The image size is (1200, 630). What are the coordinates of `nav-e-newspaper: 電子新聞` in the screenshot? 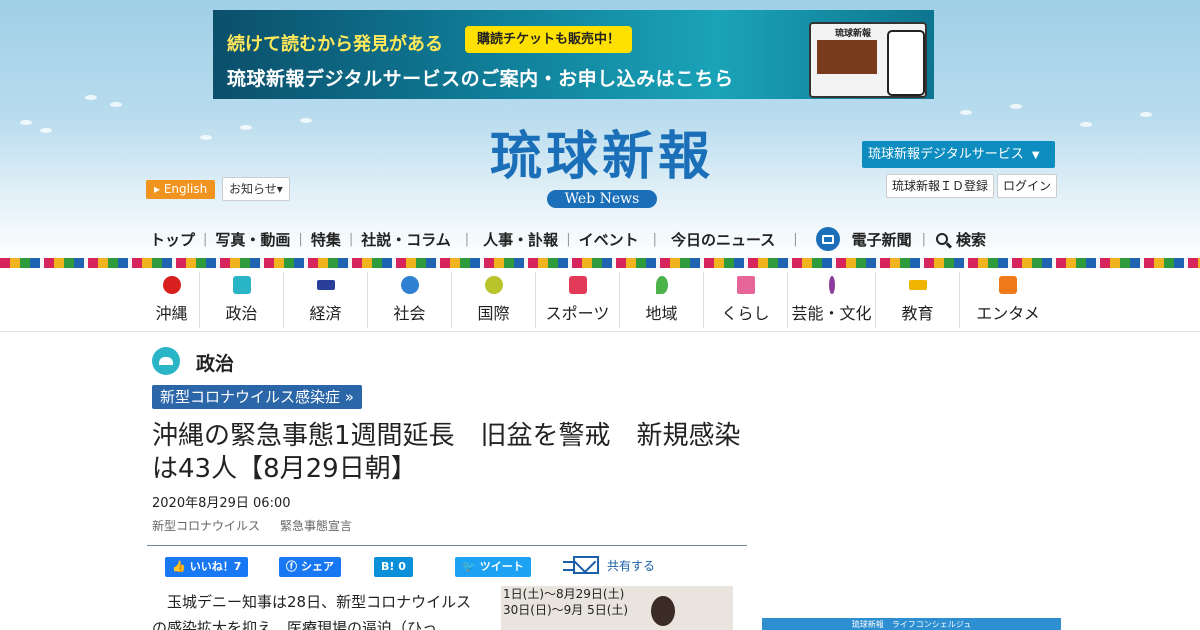 It's located at (863, 239).